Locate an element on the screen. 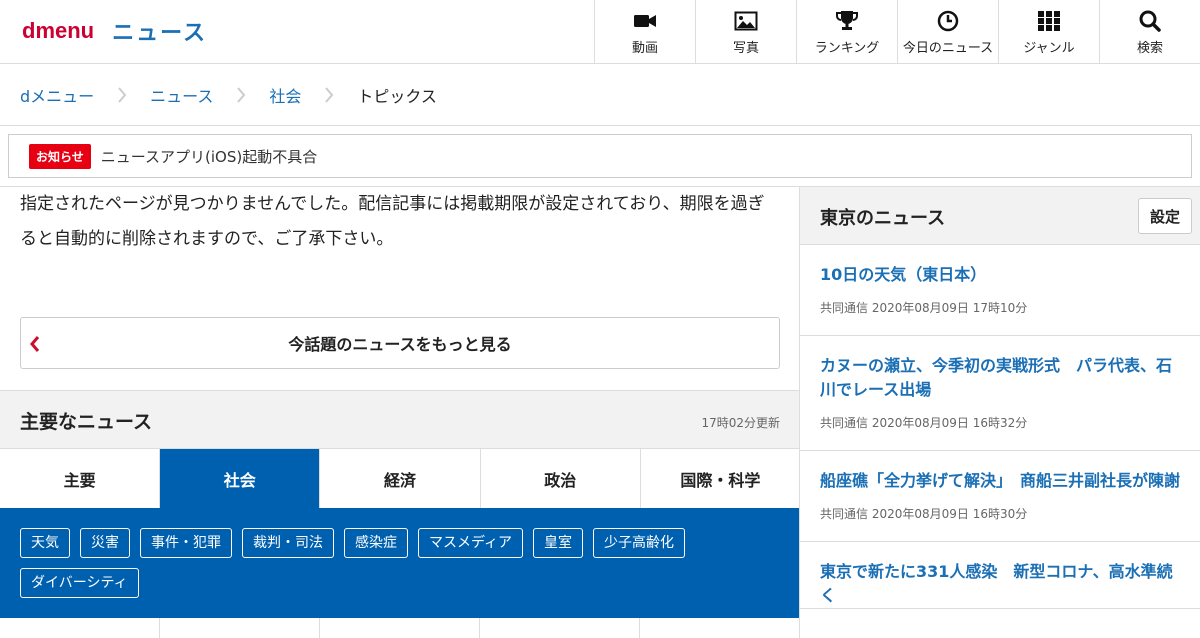 This screenshot has height=638, width=1200. topic-tags: 天気 災害 事件・犯罪 裁判・司法 感染症 マスメディア 皇室 少子高齢化ダイバーシティ is located at coordinates (400, 563).